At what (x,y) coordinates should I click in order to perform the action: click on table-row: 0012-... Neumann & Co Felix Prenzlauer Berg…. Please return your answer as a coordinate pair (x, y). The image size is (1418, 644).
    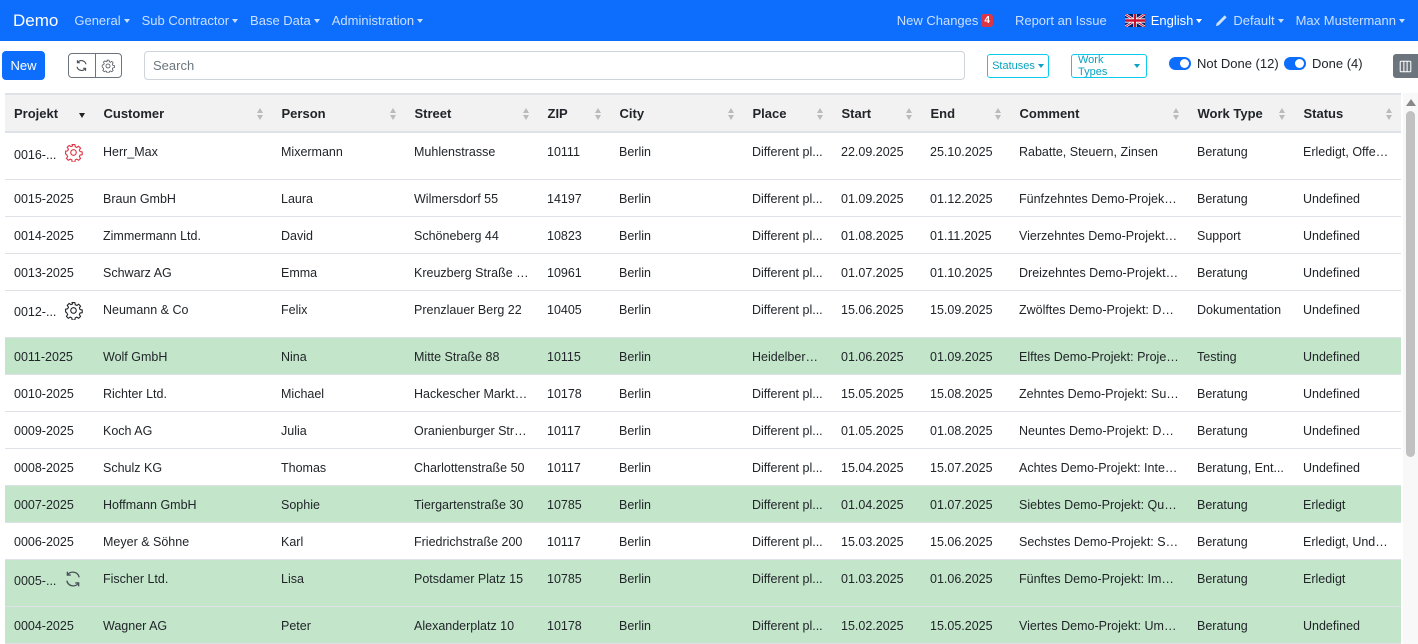
    Looking at the image, I should click on (703, 314).